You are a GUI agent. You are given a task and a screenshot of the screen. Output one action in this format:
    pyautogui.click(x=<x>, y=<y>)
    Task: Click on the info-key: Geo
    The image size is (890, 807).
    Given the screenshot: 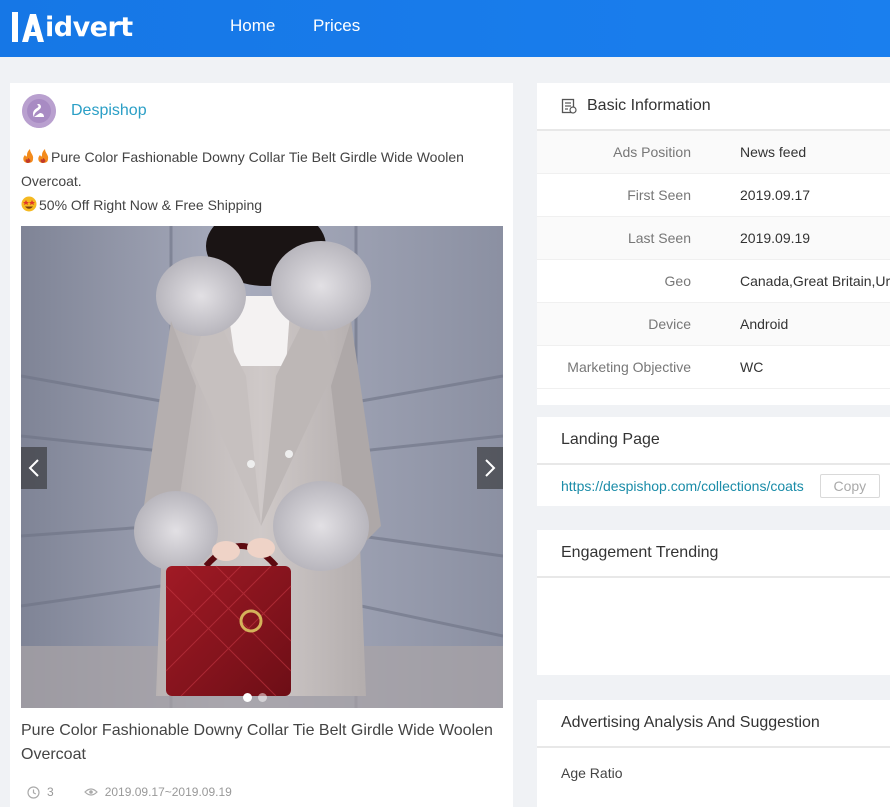 What is the action you would take?
    pyautogui.click(x=677, y=281)
    